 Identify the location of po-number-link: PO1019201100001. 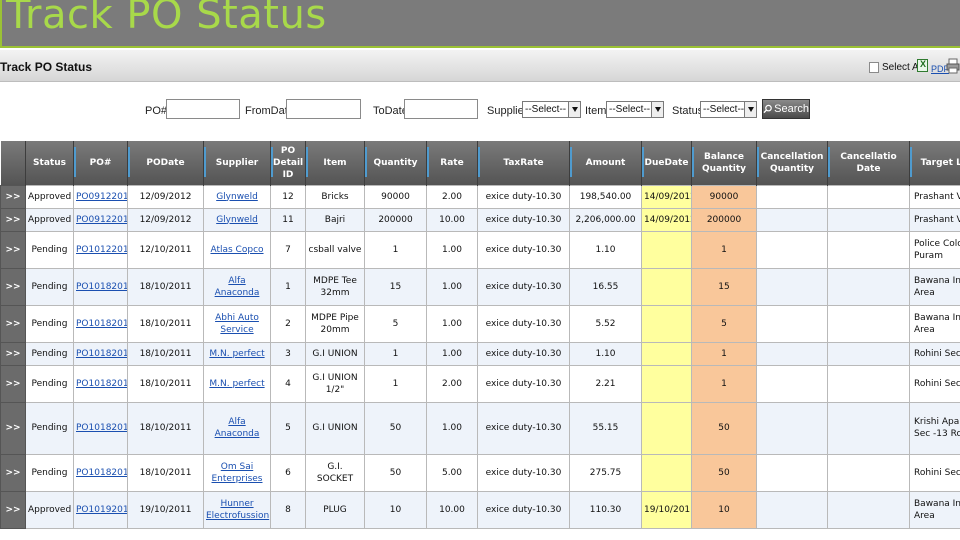
(101, 510).